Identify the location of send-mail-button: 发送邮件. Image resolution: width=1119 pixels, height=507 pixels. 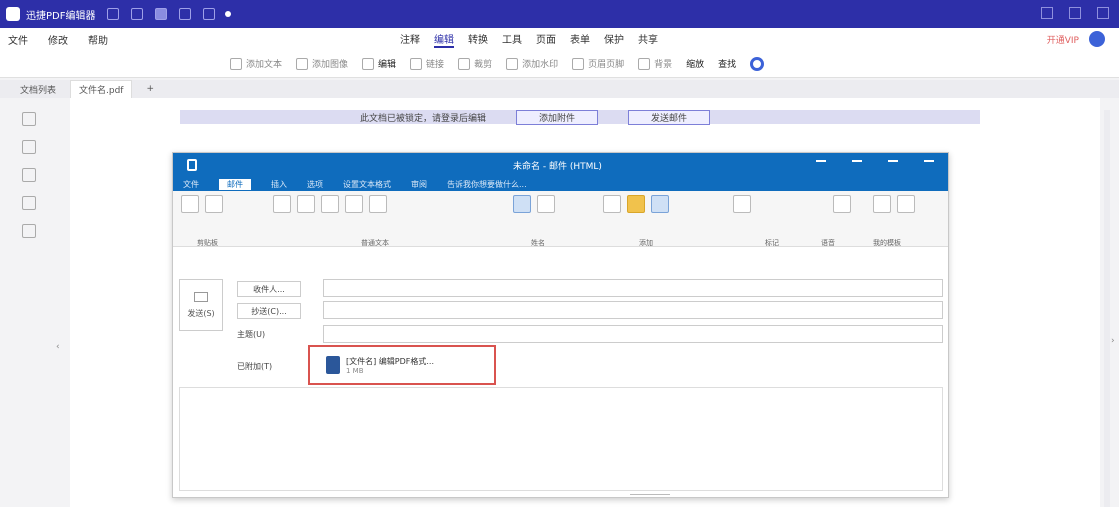
(669, 117).